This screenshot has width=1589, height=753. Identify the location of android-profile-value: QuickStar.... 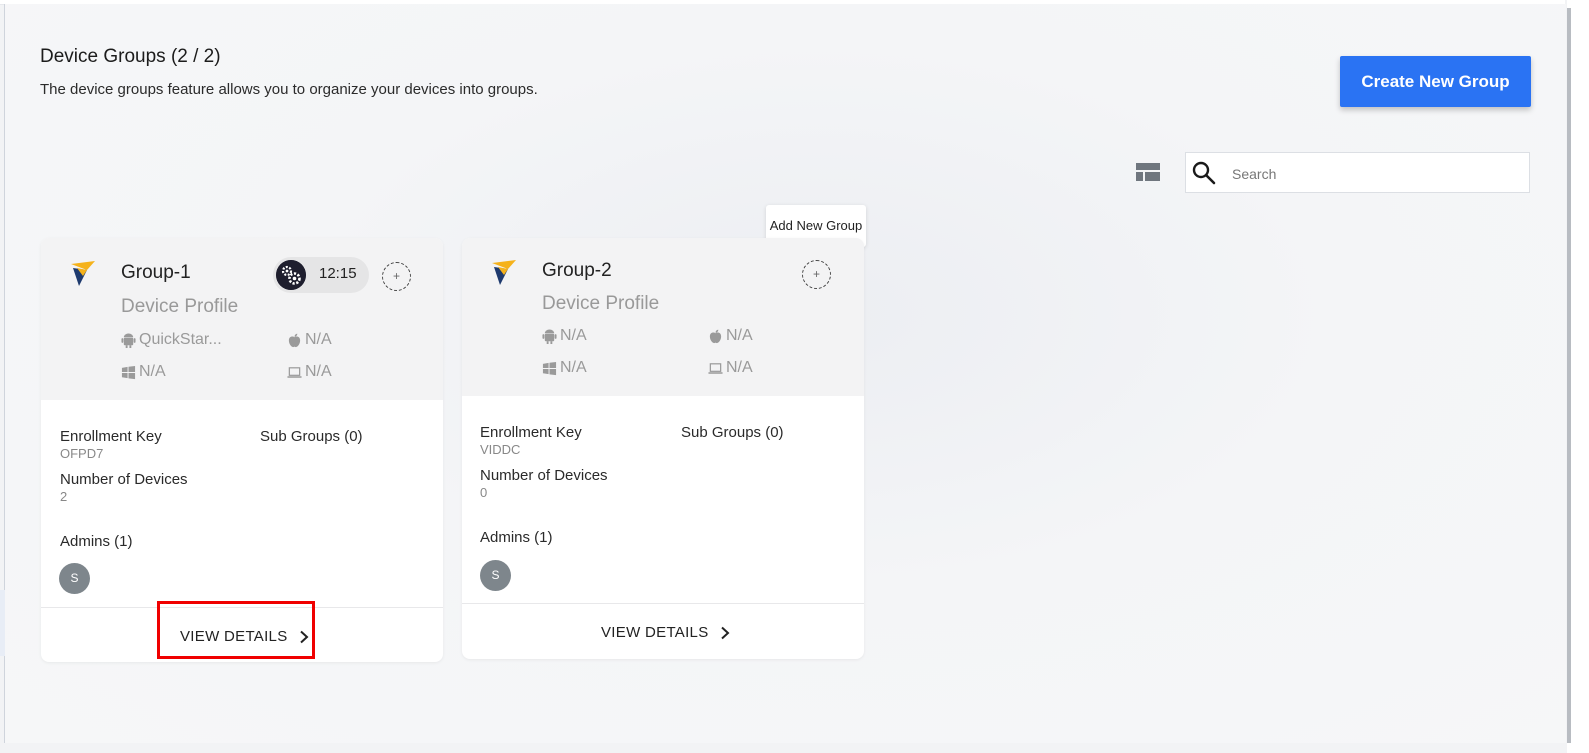
(180, 339).